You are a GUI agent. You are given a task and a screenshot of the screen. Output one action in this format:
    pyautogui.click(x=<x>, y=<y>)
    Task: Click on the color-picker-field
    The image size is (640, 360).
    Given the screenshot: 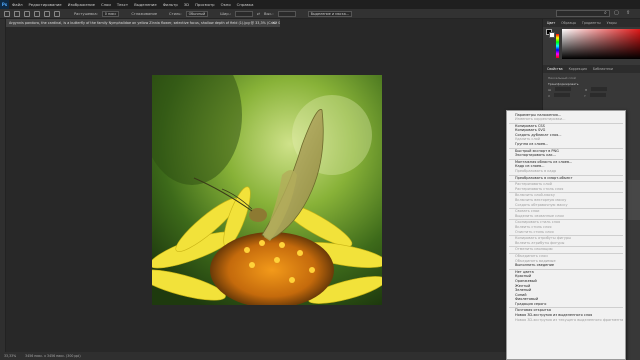 What is the action you would take?
    pyautogui.click(x=601, y=44)
    